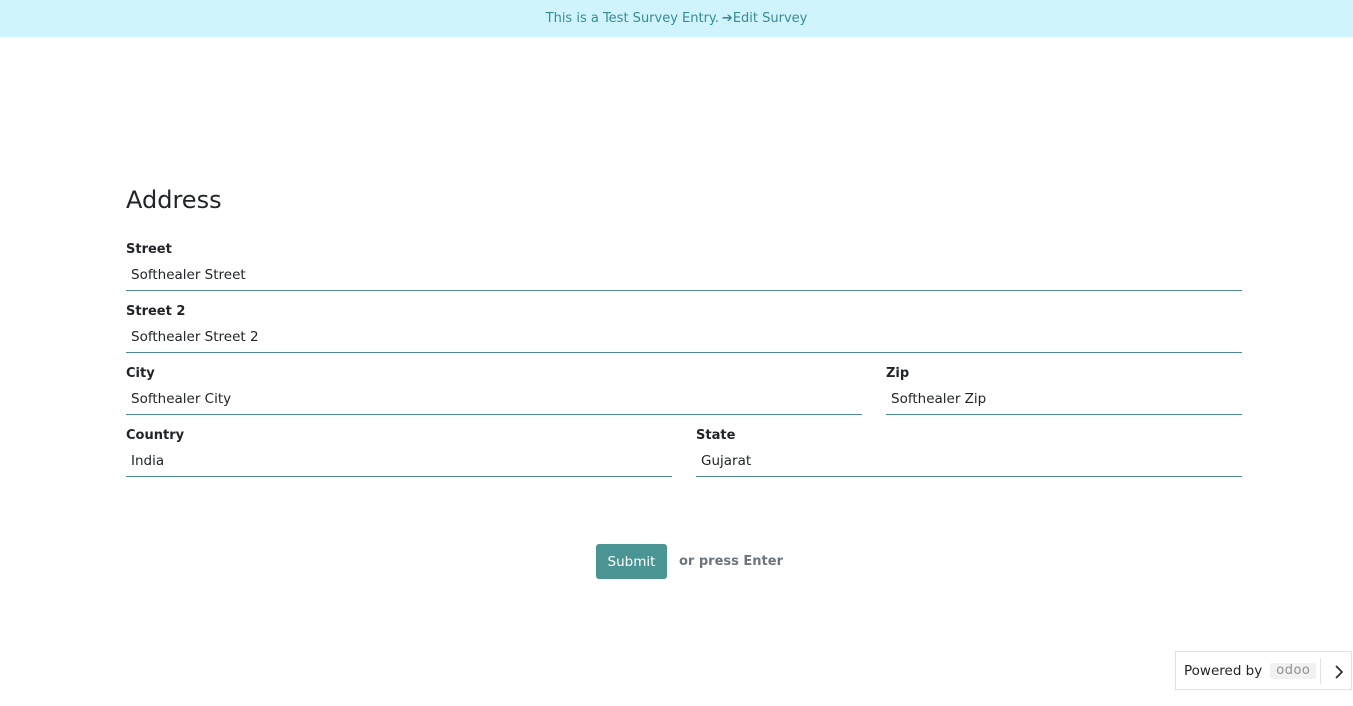 The image size is (1353, 706). What do you see at coordinates (631, 561) in the screenshot?
I see `submit-button: Submit` at bounding box center [631, 561].